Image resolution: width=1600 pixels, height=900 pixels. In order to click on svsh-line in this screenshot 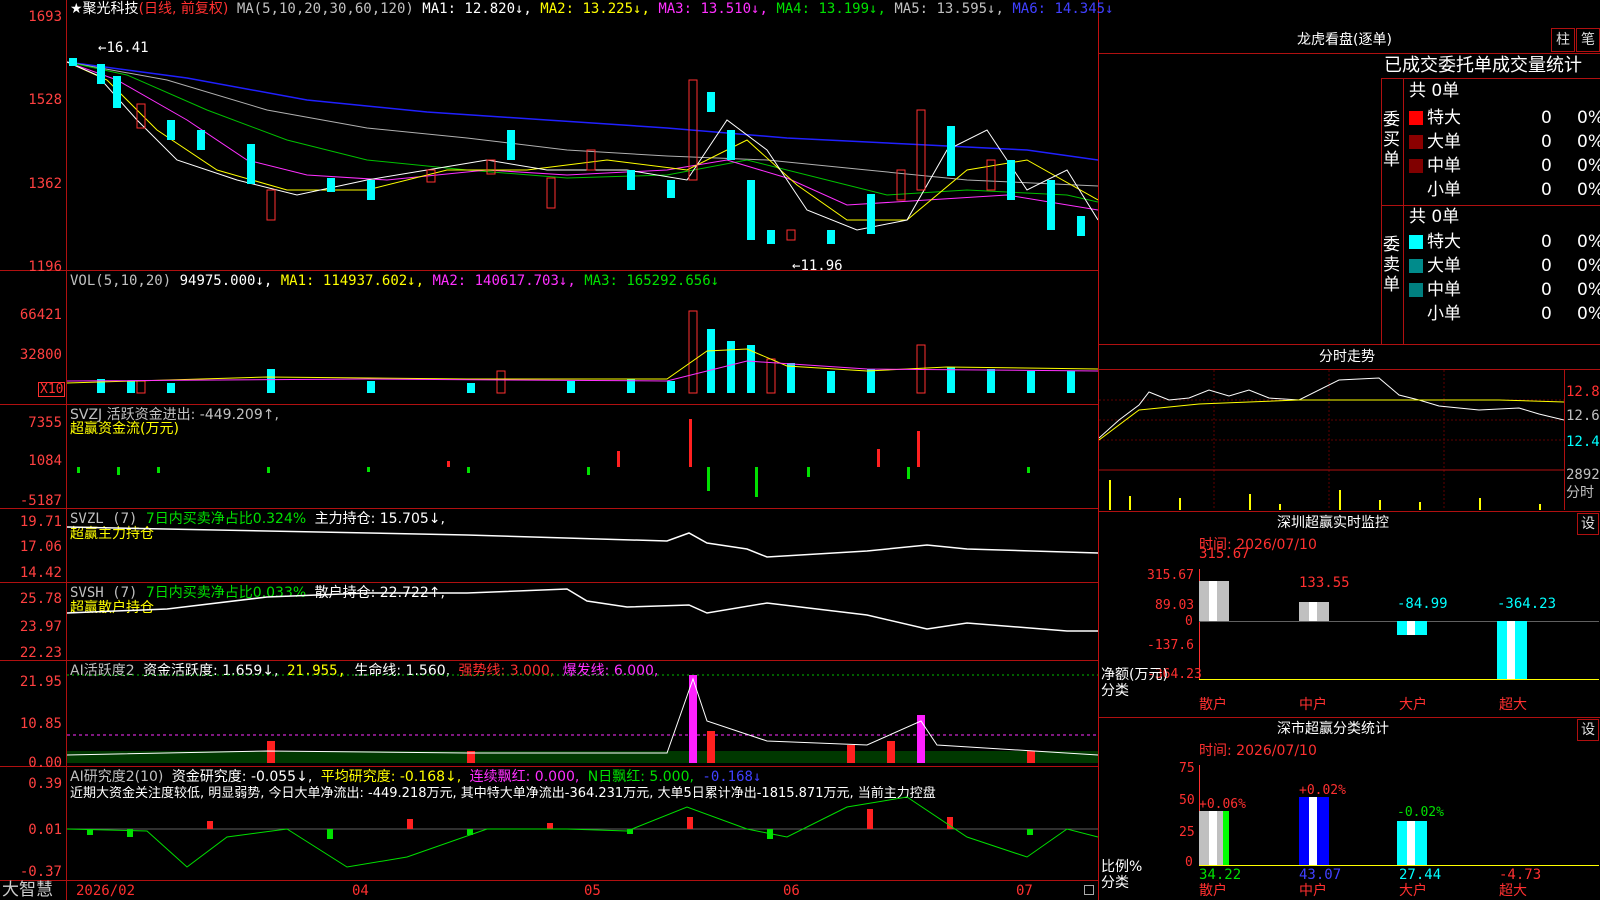, I will do `click(582, 610)`.